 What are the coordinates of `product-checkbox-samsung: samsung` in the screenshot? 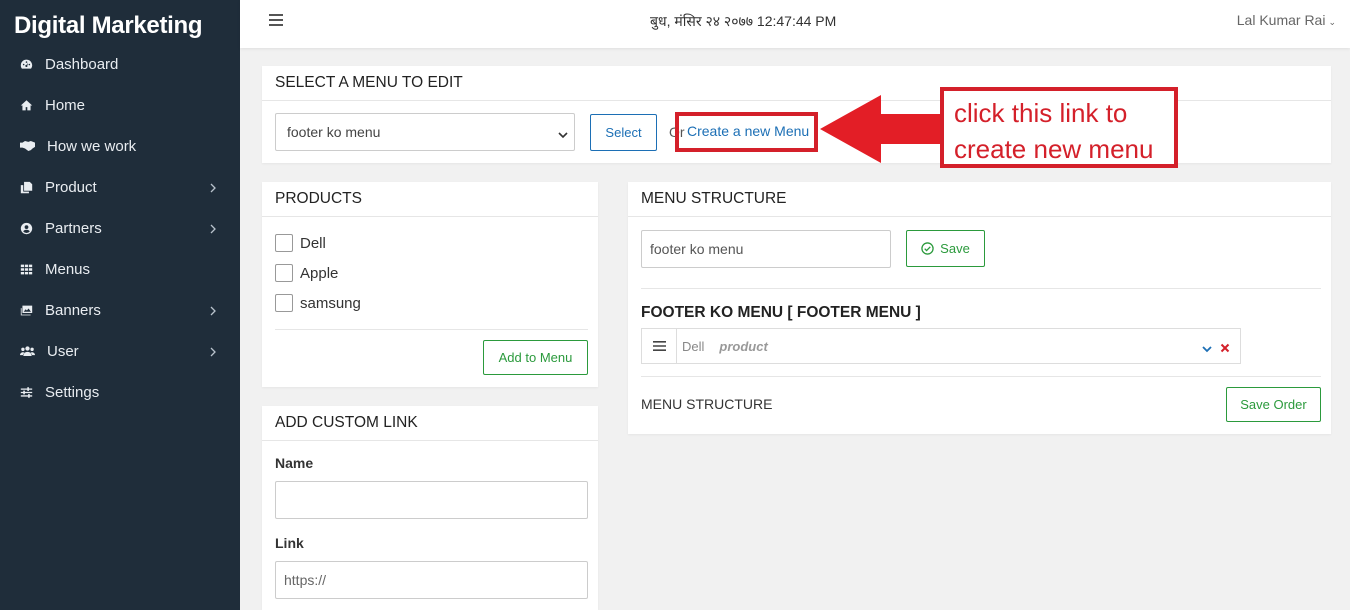 It's located at (318, 303).